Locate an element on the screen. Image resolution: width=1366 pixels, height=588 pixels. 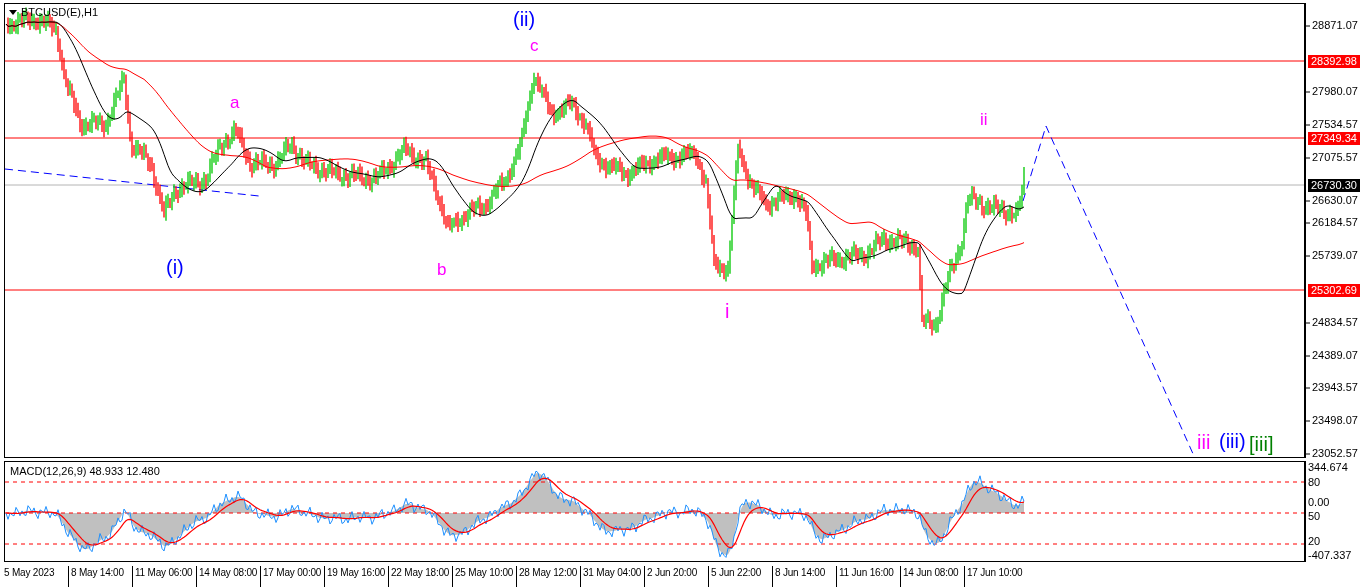
time-axis-label: 19 May 16:00 is located at coordinates (356, 576).